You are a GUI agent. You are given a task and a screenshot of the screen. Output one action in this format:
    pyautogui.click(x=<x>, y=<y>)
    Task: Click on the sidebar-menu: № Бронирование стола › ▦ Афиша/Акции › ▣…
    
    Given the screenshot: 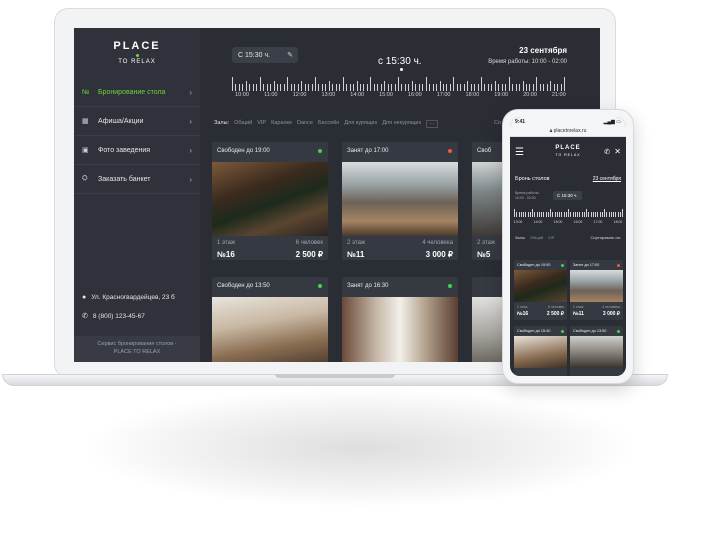 What is the action you would take?
    pyautogui.click(x=137, y=136)
    